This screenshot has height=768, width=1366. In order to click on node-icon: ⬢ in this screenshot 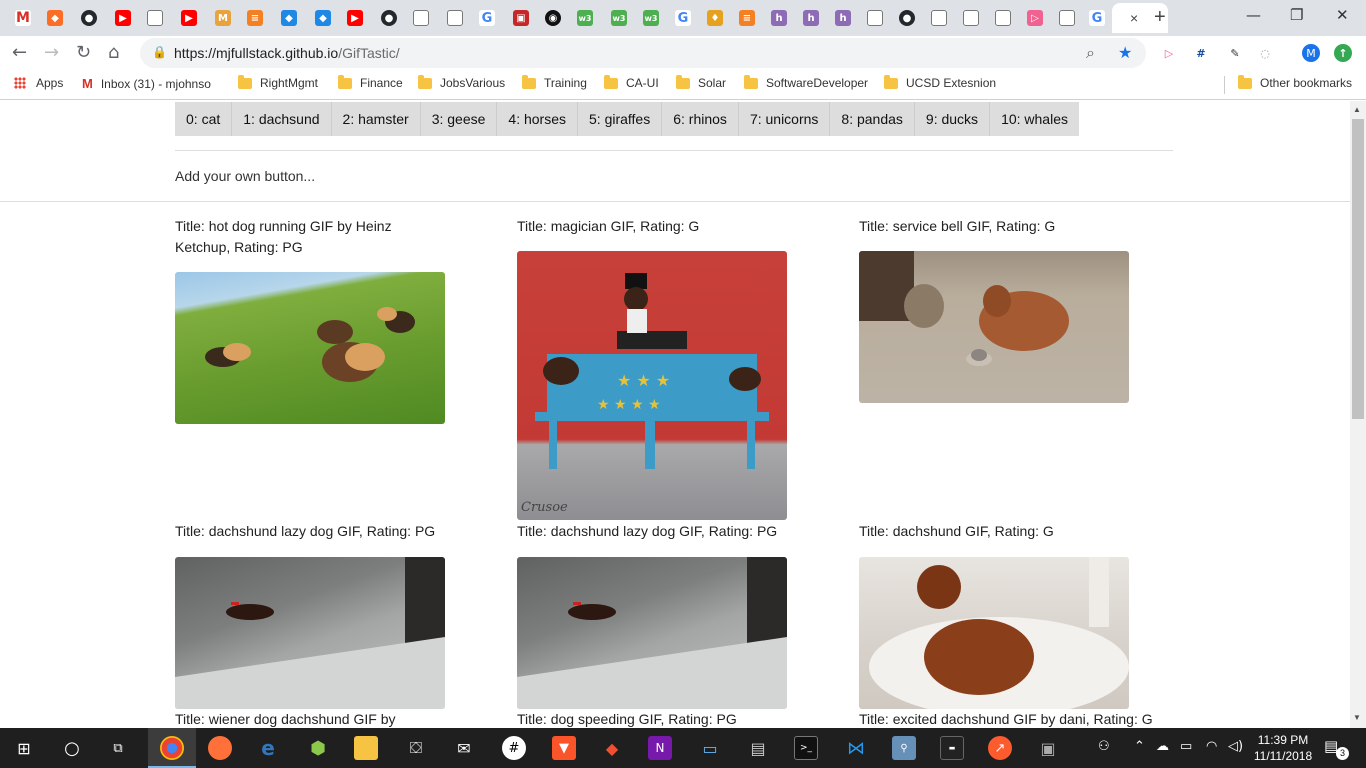, I will do `click(318, 748)`.